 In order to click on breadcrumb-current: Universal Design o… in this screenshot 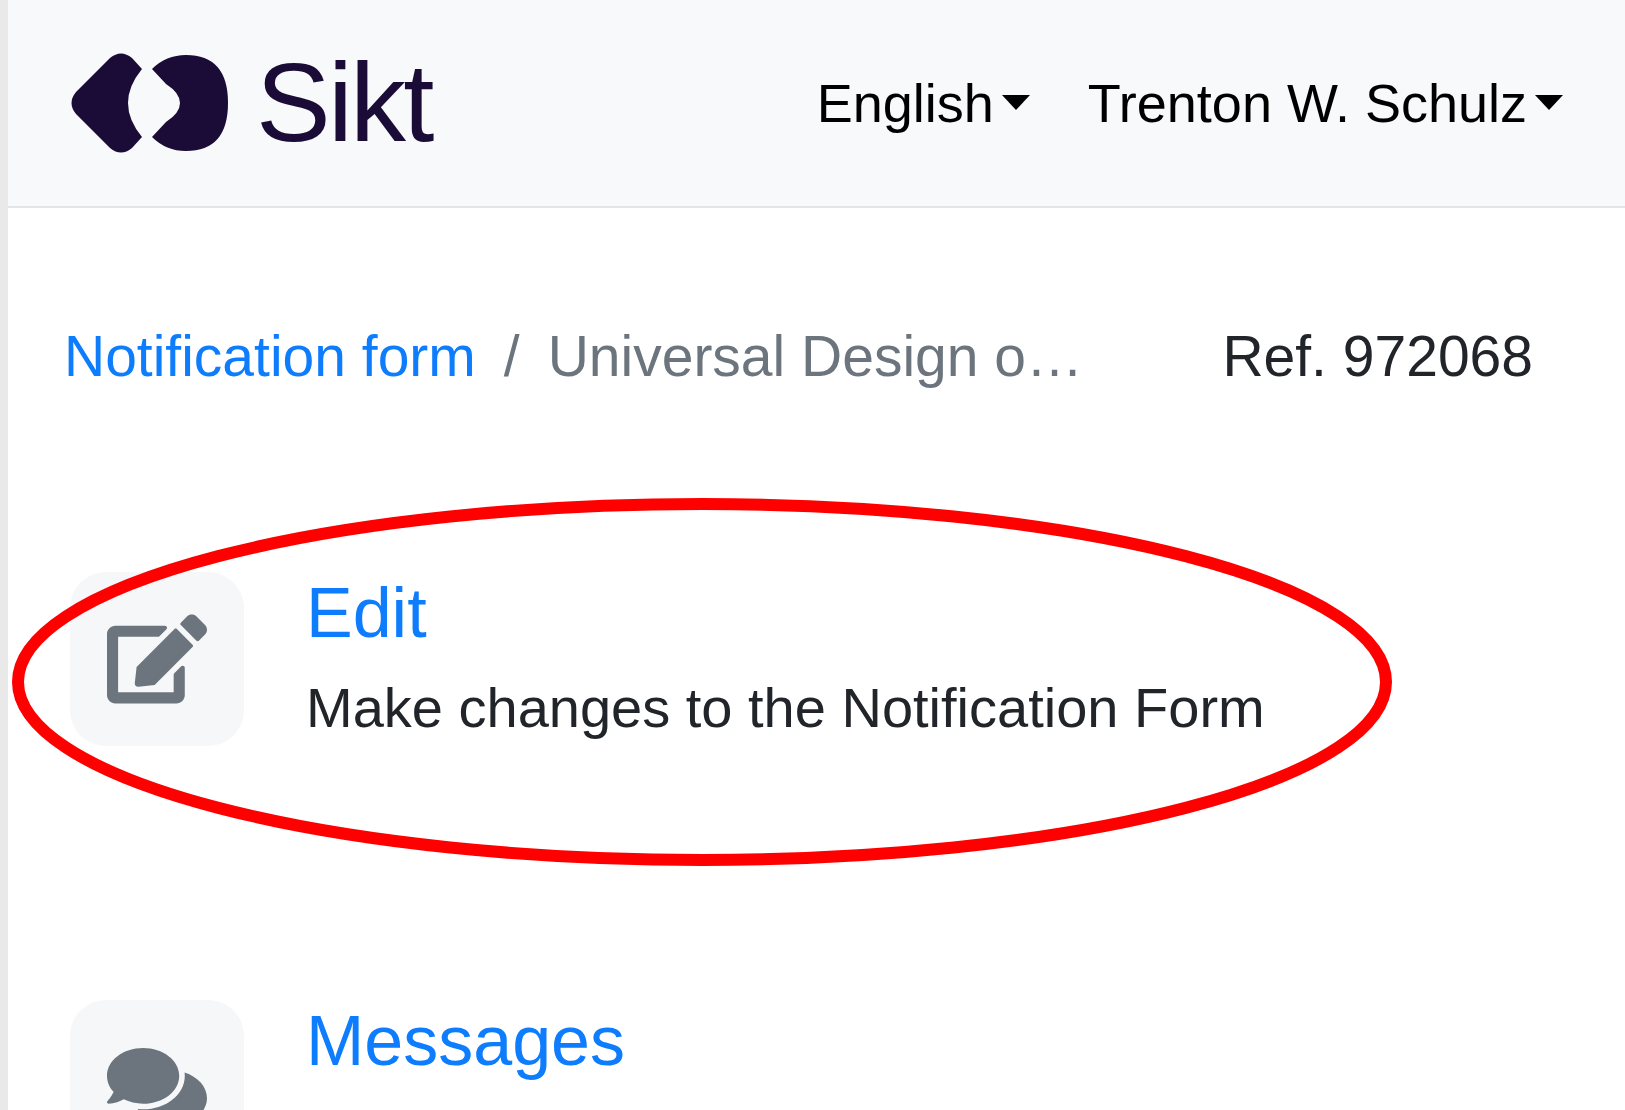, I will do `click(815, 356)`.